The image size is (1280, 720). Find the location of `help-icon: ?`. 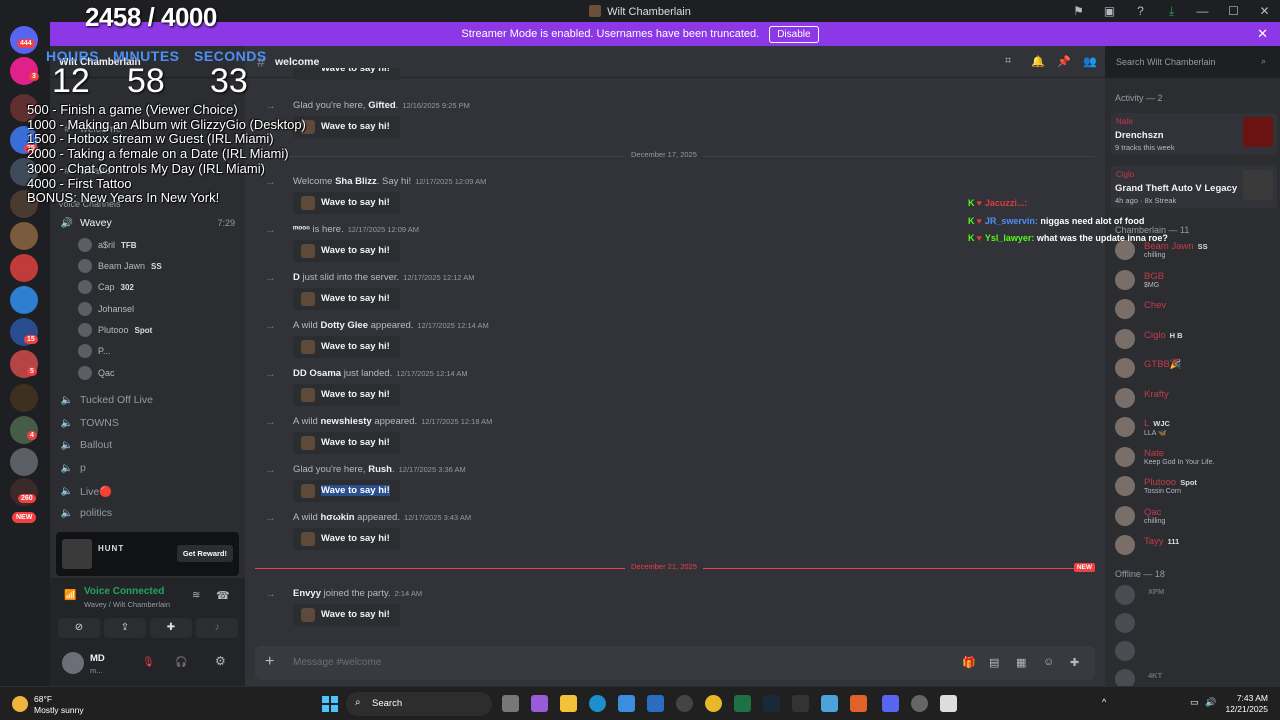

help-icon: ? is located at coordinates (1140, 11).